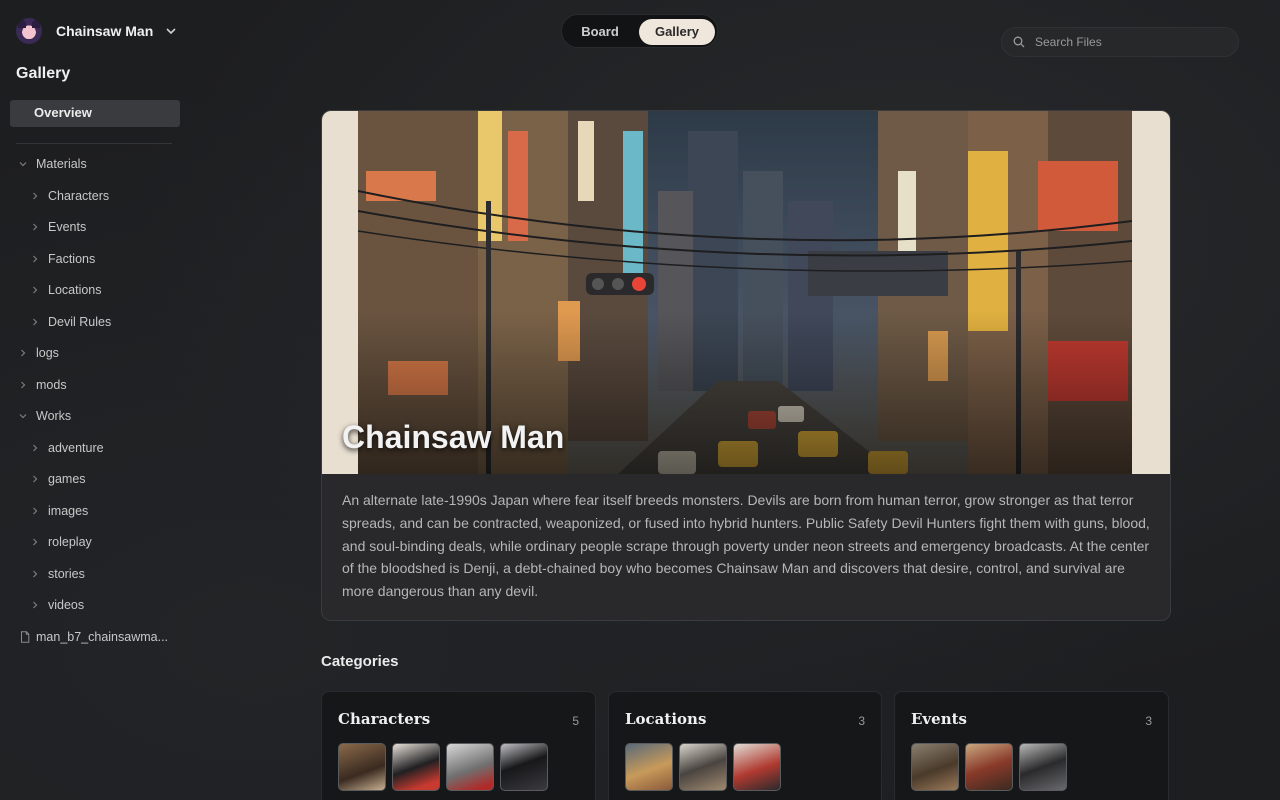 This screenshot has height=800, width=1280. Describe the element at coordinates (75, 290) in the screenshot. I see `tree-item-label: Locations` at that location.